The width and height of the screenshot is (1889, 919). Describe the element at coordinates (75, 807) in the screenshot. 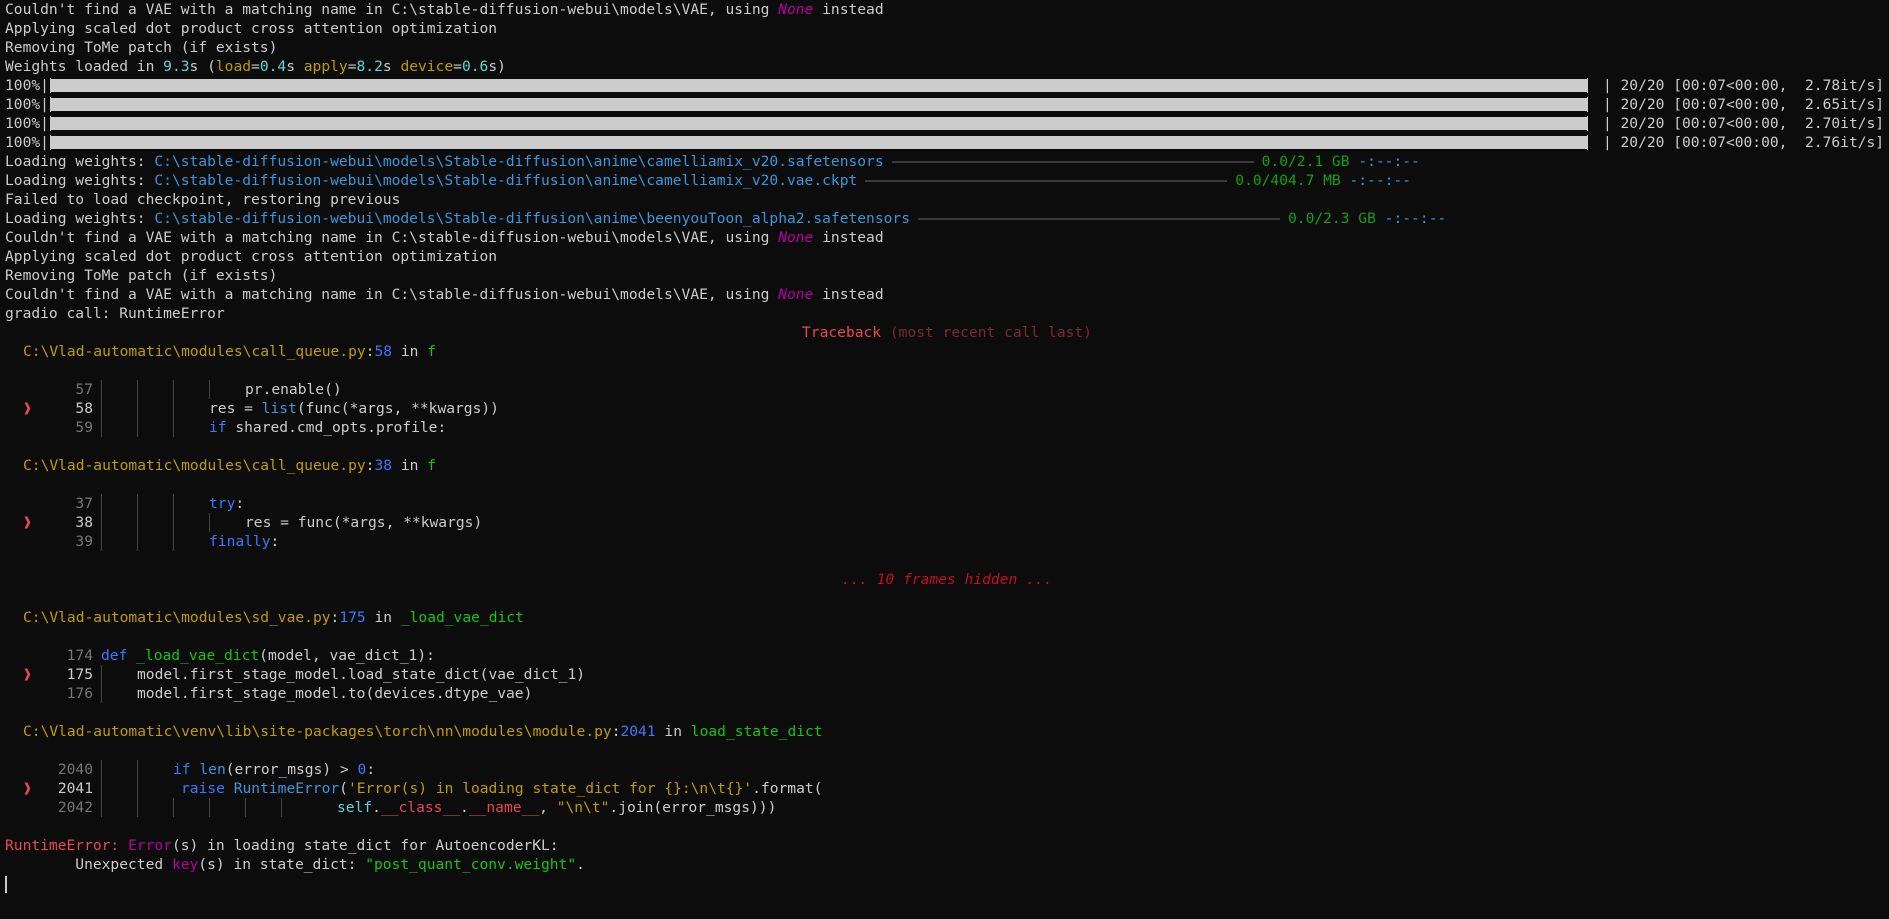

I see `line-number: 2042` at that location.